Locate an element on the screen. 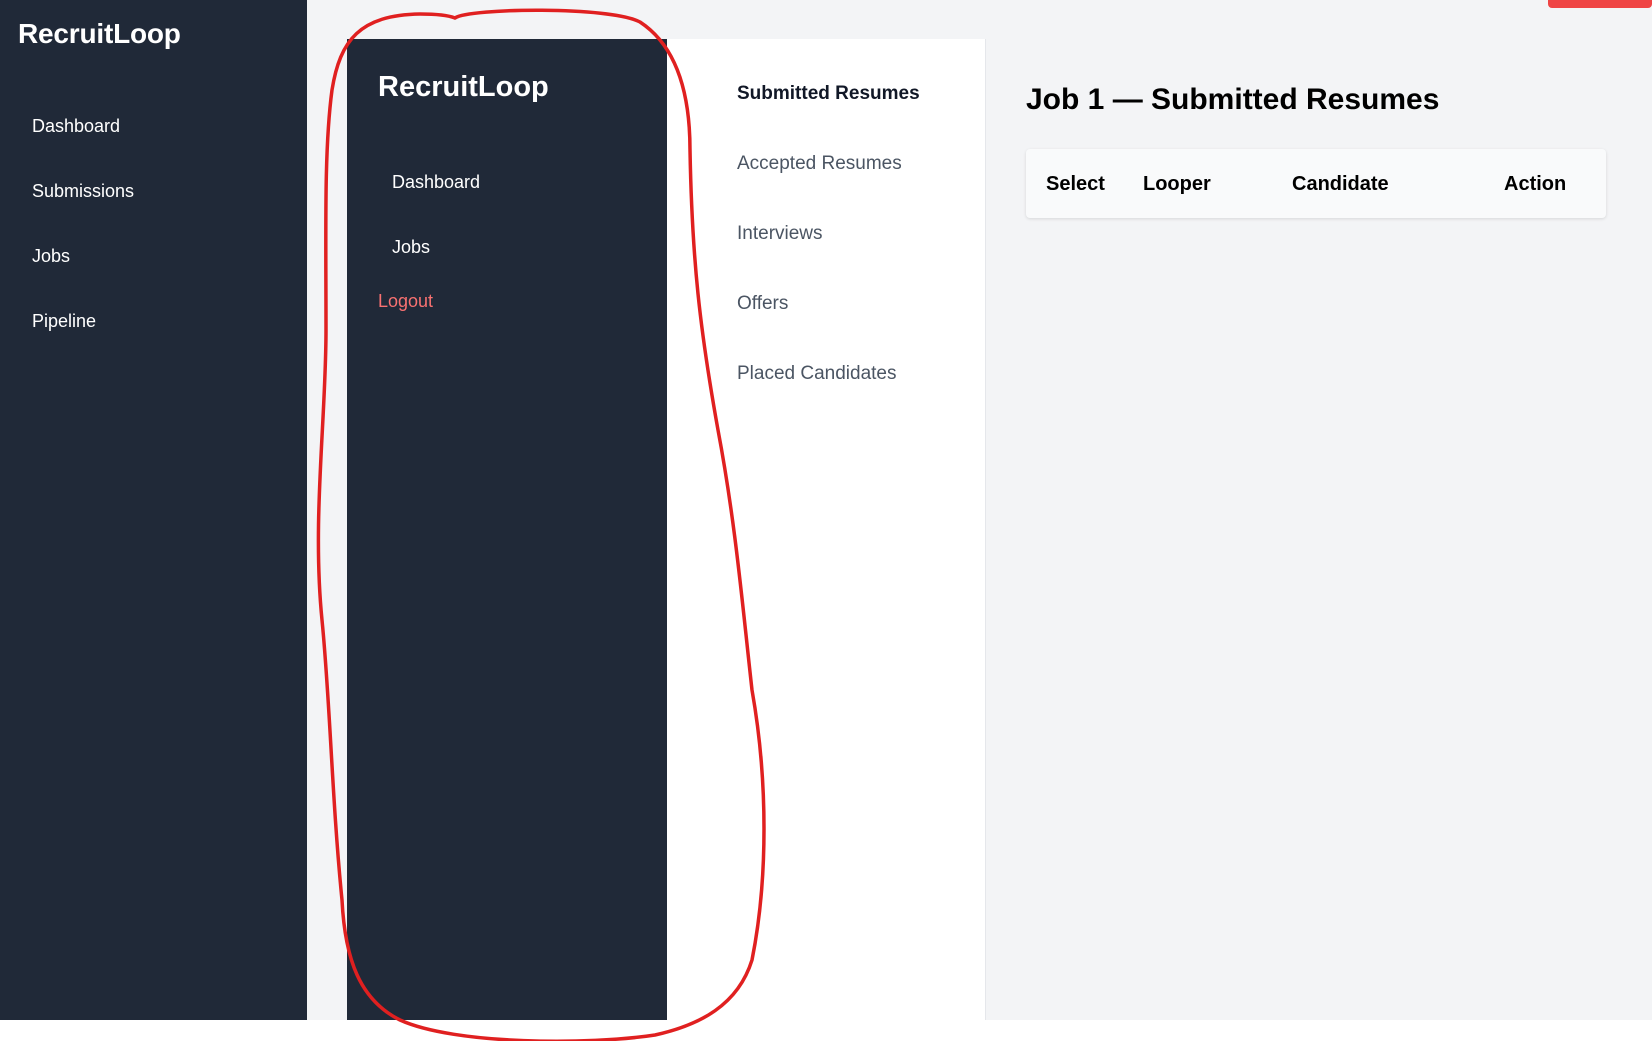 Image resolution: width=1652 pixels, height=1041 pixels. tab-accepted-resumes: Accepted Resumes is located at coordinates (819, 164).